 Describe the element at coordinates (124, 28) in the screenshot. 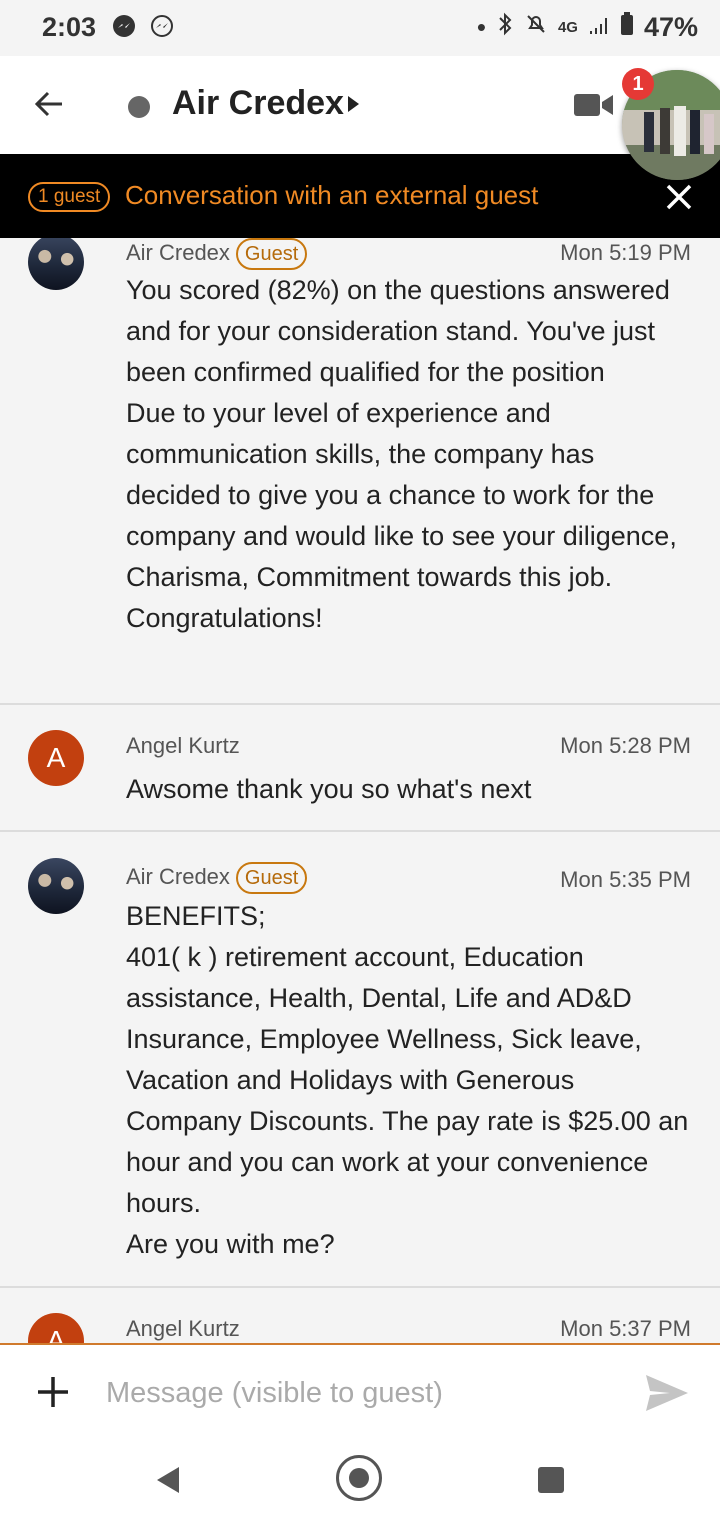

I see `messenger-icon` at that location.